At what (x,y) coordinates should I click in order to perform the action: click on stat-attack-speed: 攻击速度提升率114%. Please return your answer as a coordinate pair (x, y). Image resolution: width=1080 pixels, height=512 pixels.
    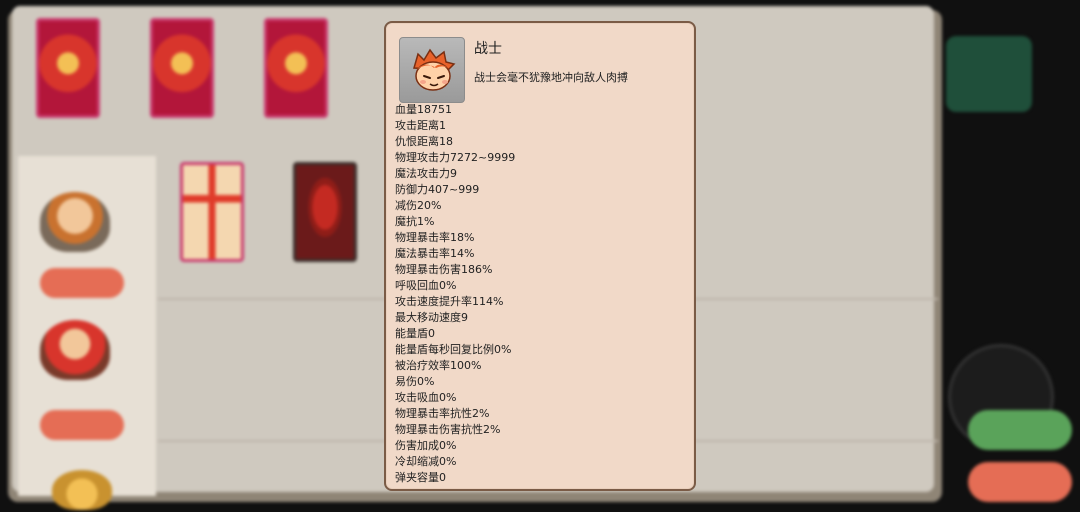
    Looking at the image, I should click on (449, 301).